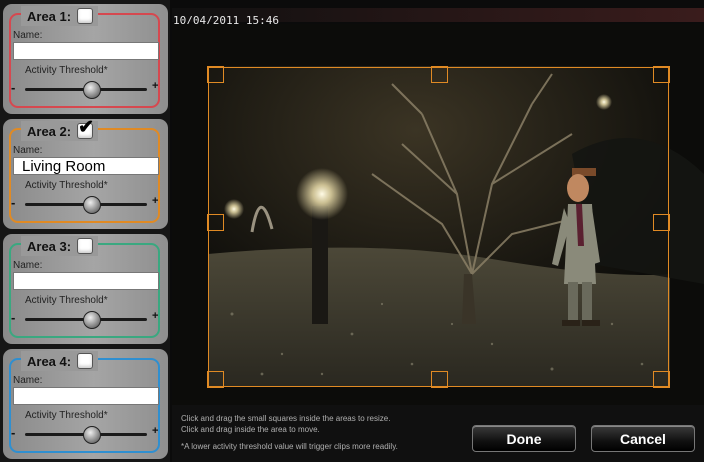 This screenshot has height=462, width=704. I want to click on area-1-panel: Area 1: Name: Activity Threshold* - +, so click(85, 59).